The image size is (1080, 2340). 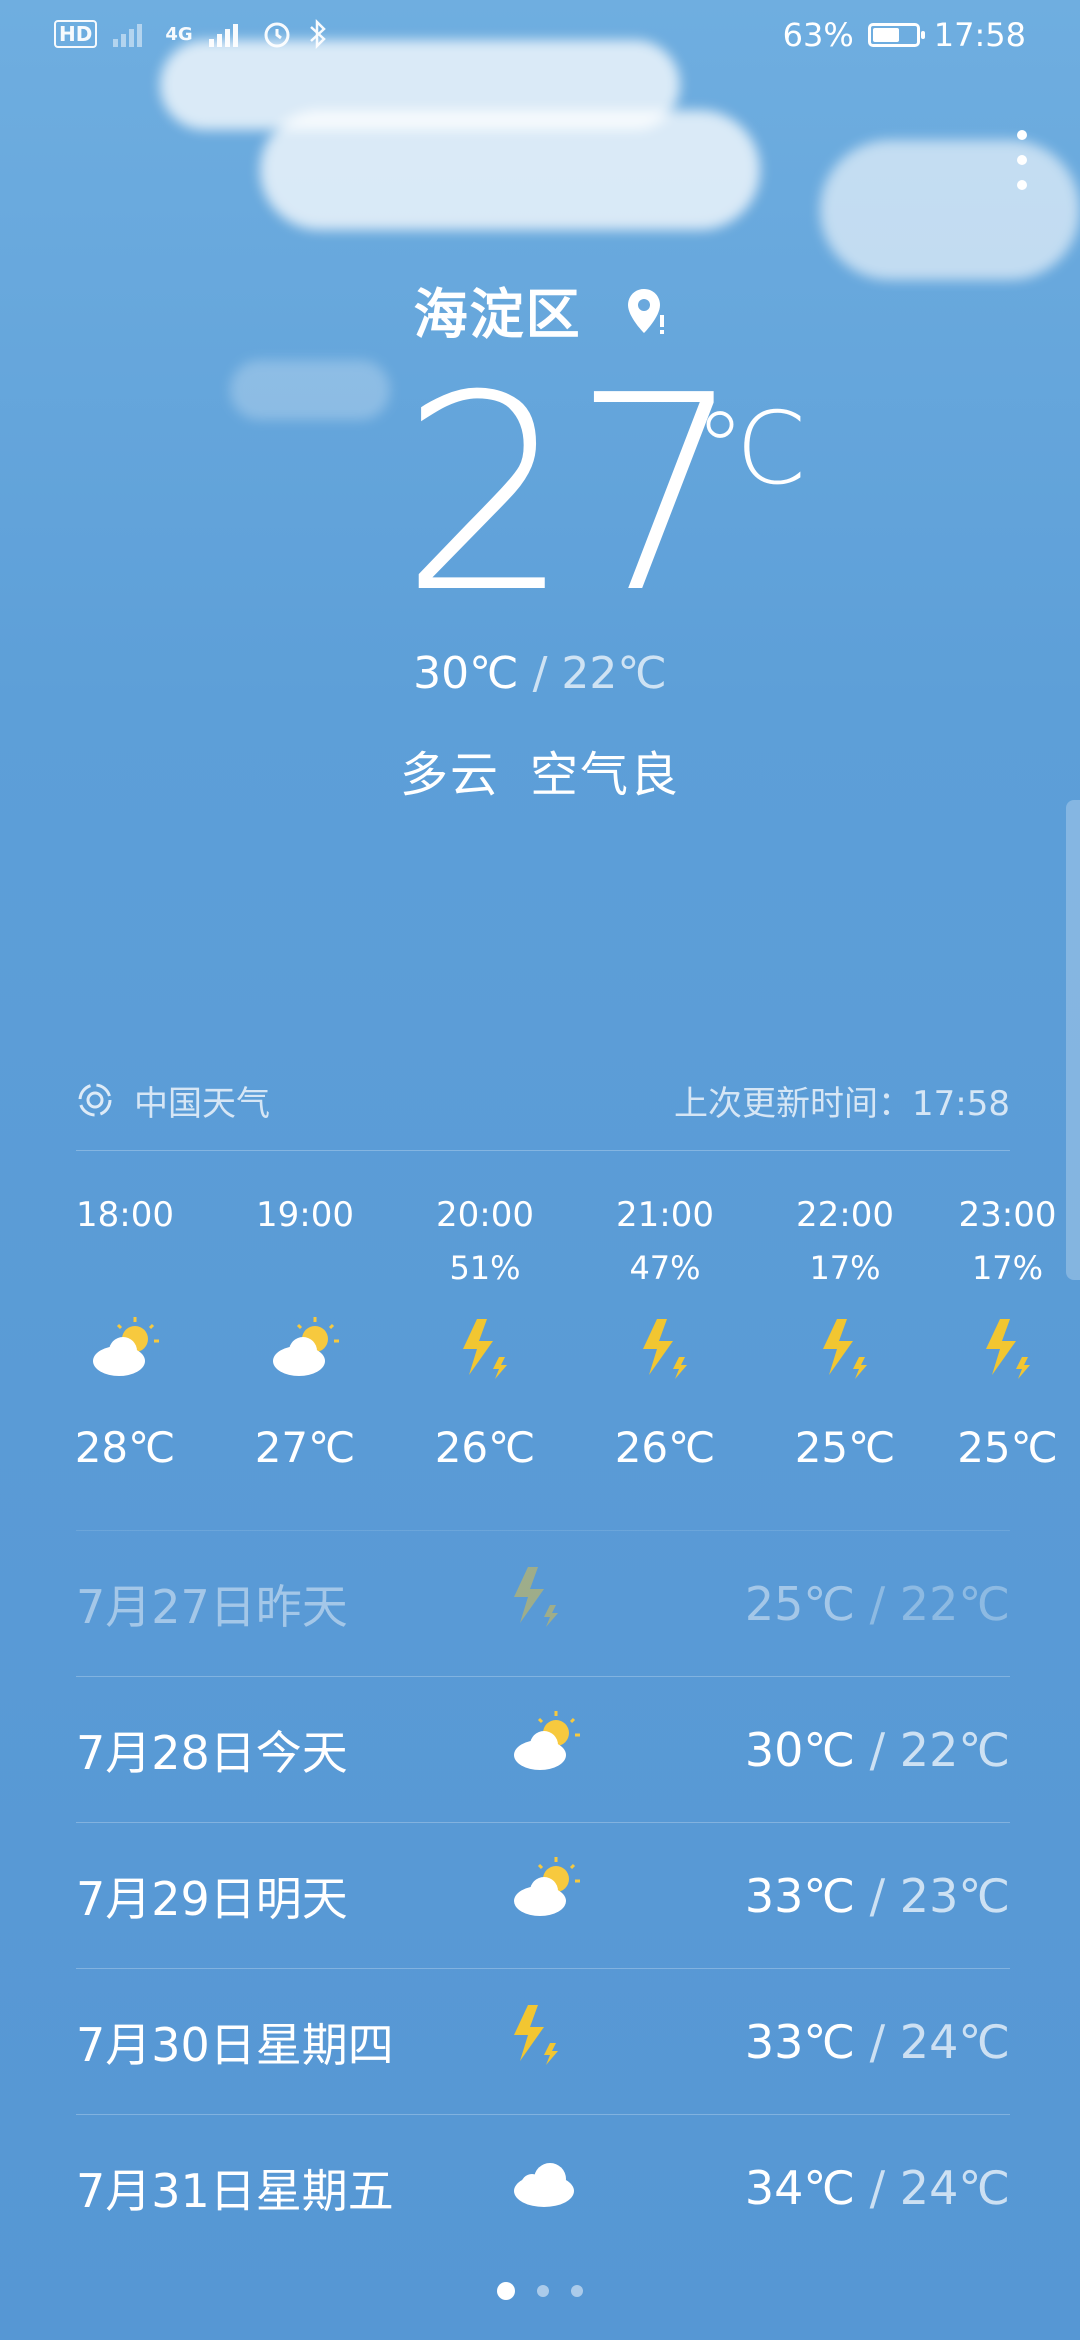 What do you see at coordinates (485, 1215) in the screenshot?
I see `hour-time: 20:00` at bounding box center [485, 1215].